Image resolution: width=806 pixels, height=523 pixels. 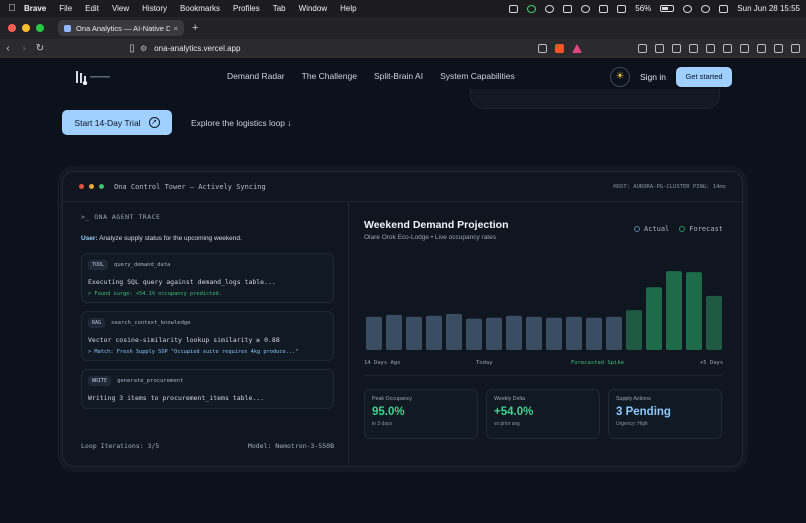 I want to click on bookmark-icon: ▯, so click(x=132, y=48).